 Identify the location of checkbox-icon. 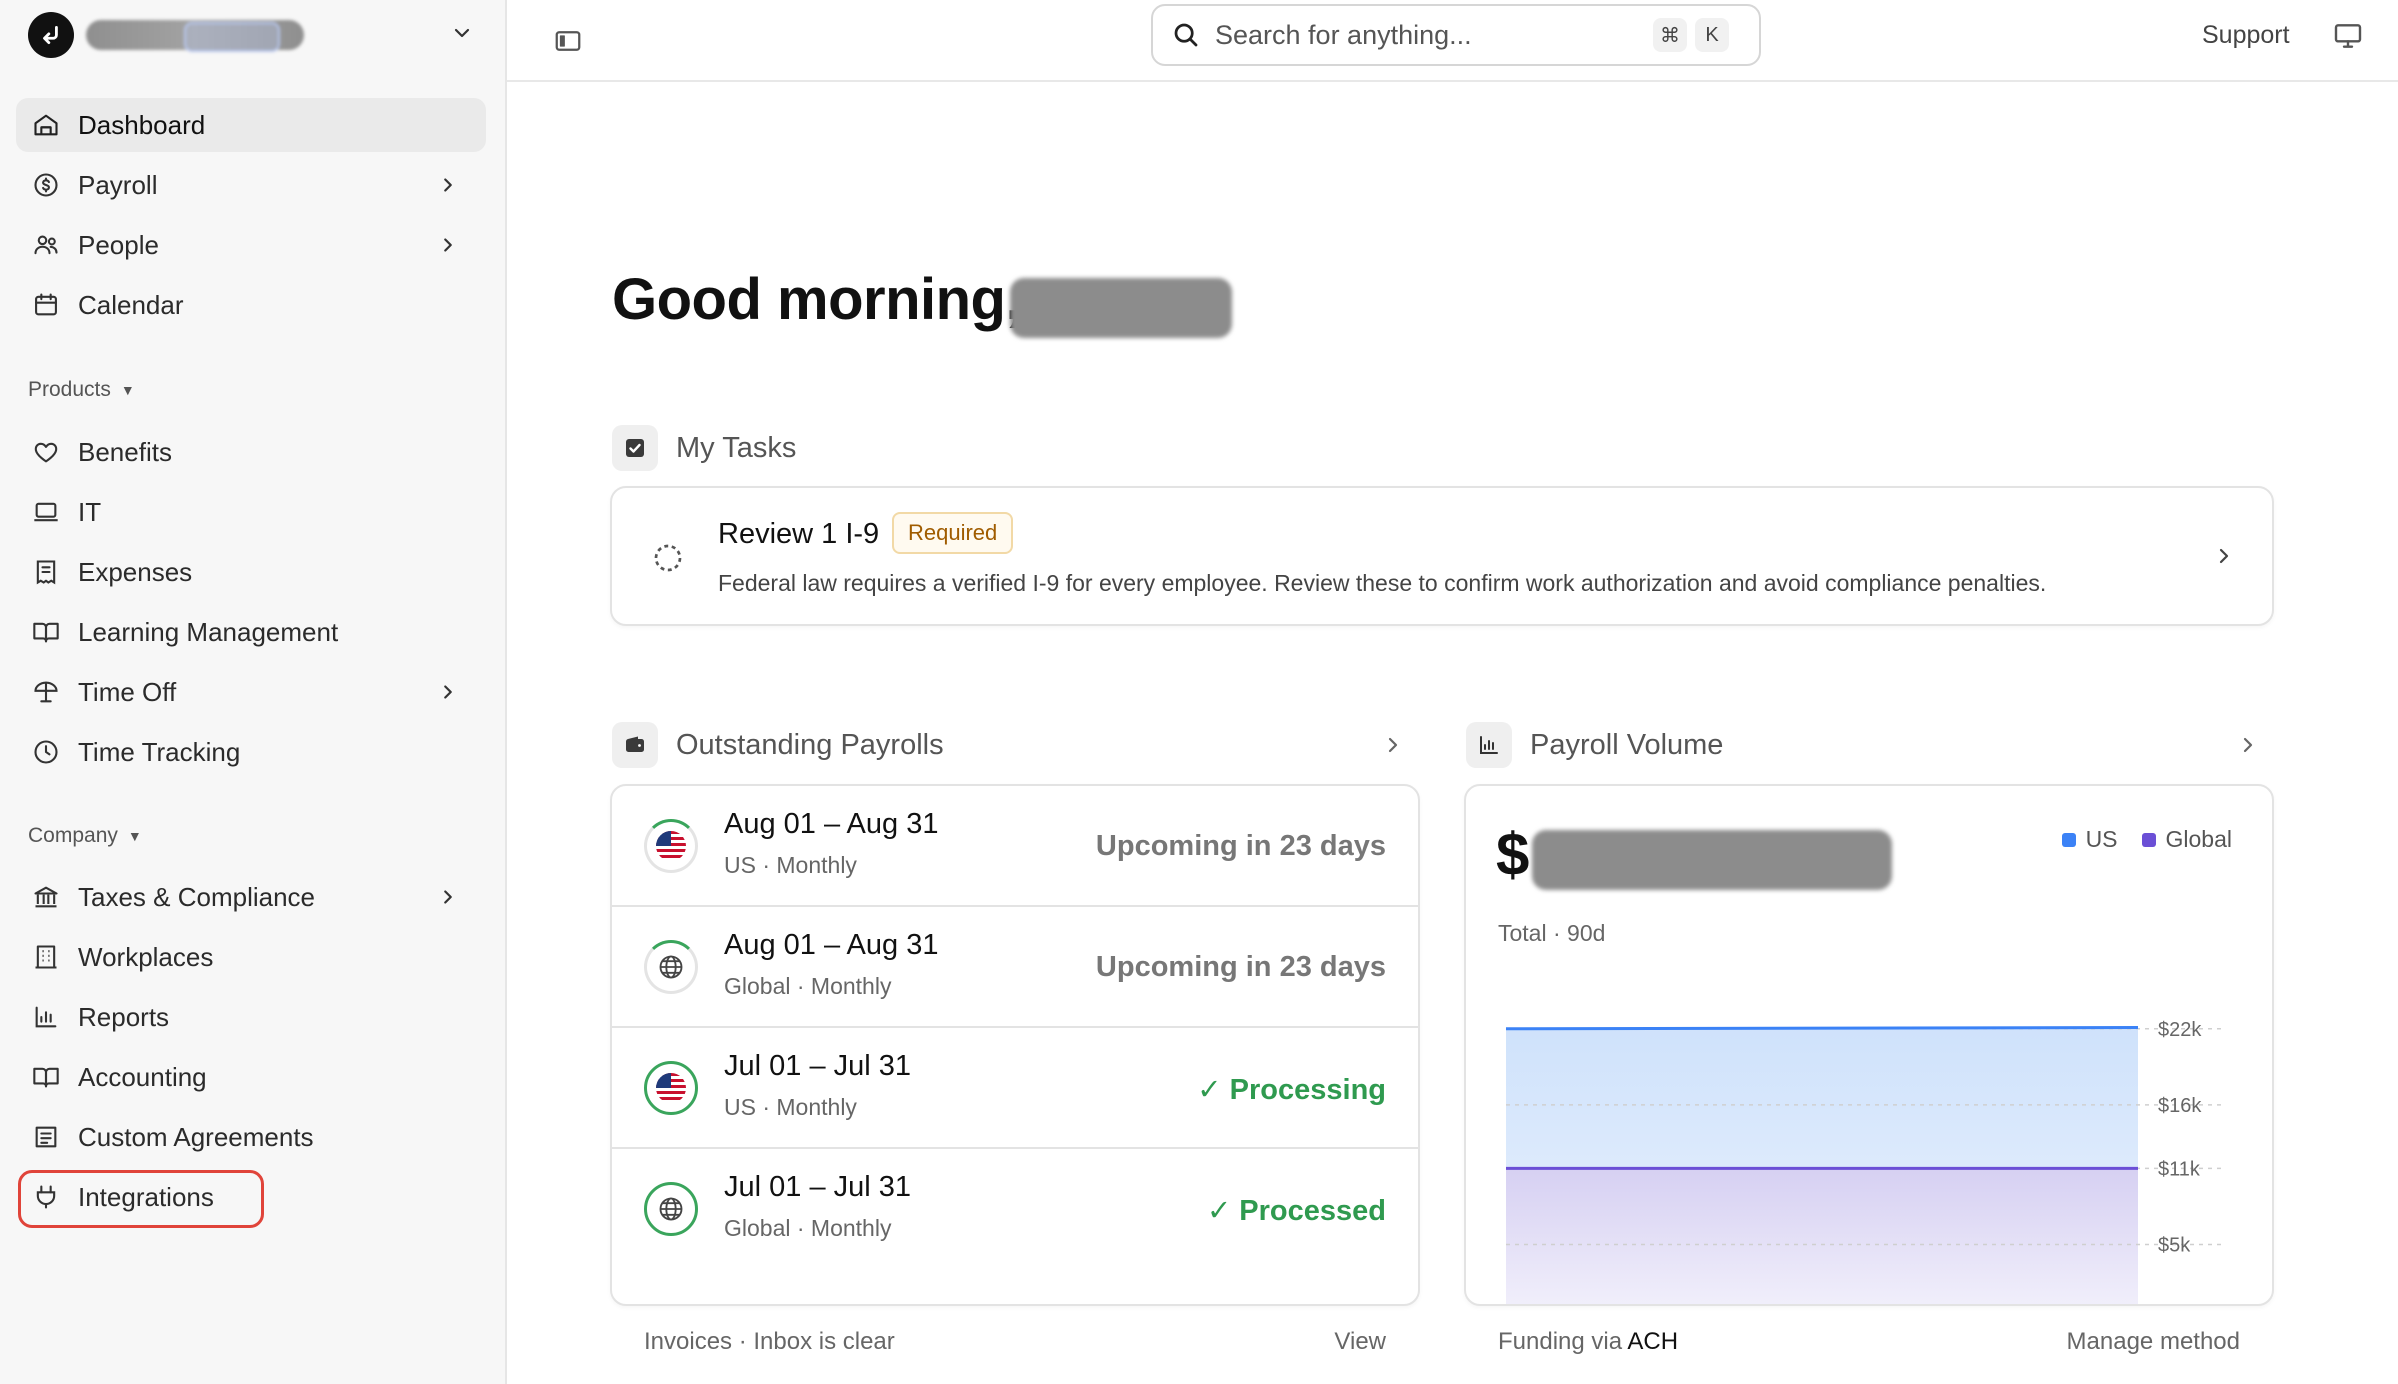
(635, 448).